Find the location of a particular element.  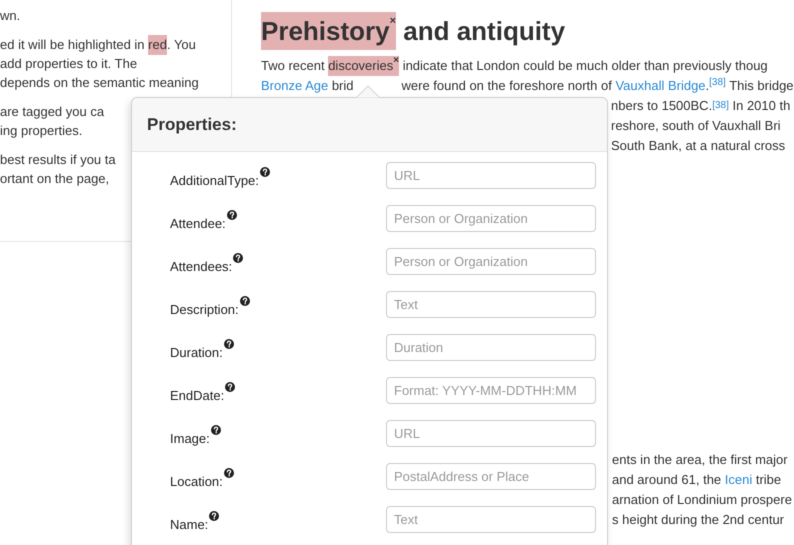

link: Vauxhall Bridge is located at coordinates (660, 85).